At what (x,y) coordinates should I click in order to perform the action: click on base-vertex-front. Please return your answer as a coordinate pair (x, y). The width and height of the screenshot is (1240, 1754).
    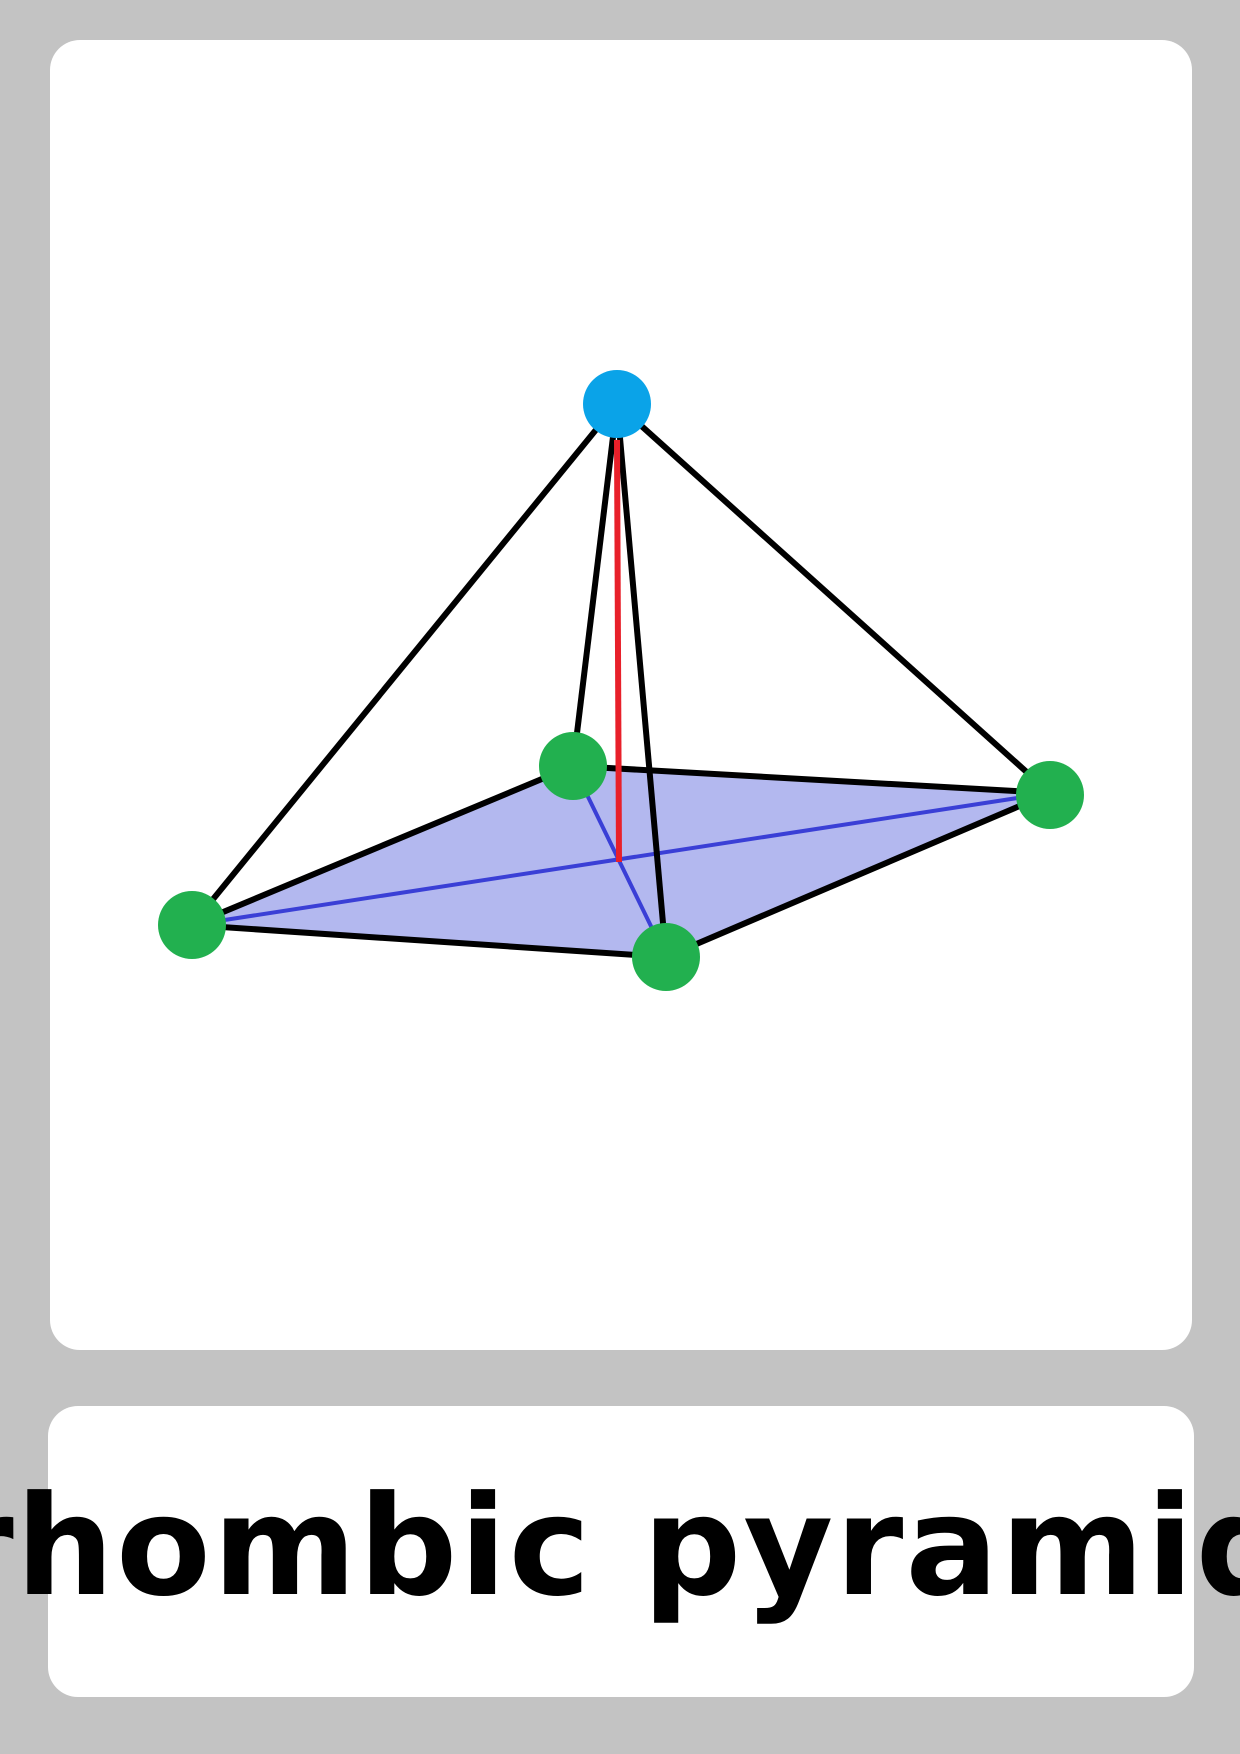
    Looking at the image, I should click on (666, 957).